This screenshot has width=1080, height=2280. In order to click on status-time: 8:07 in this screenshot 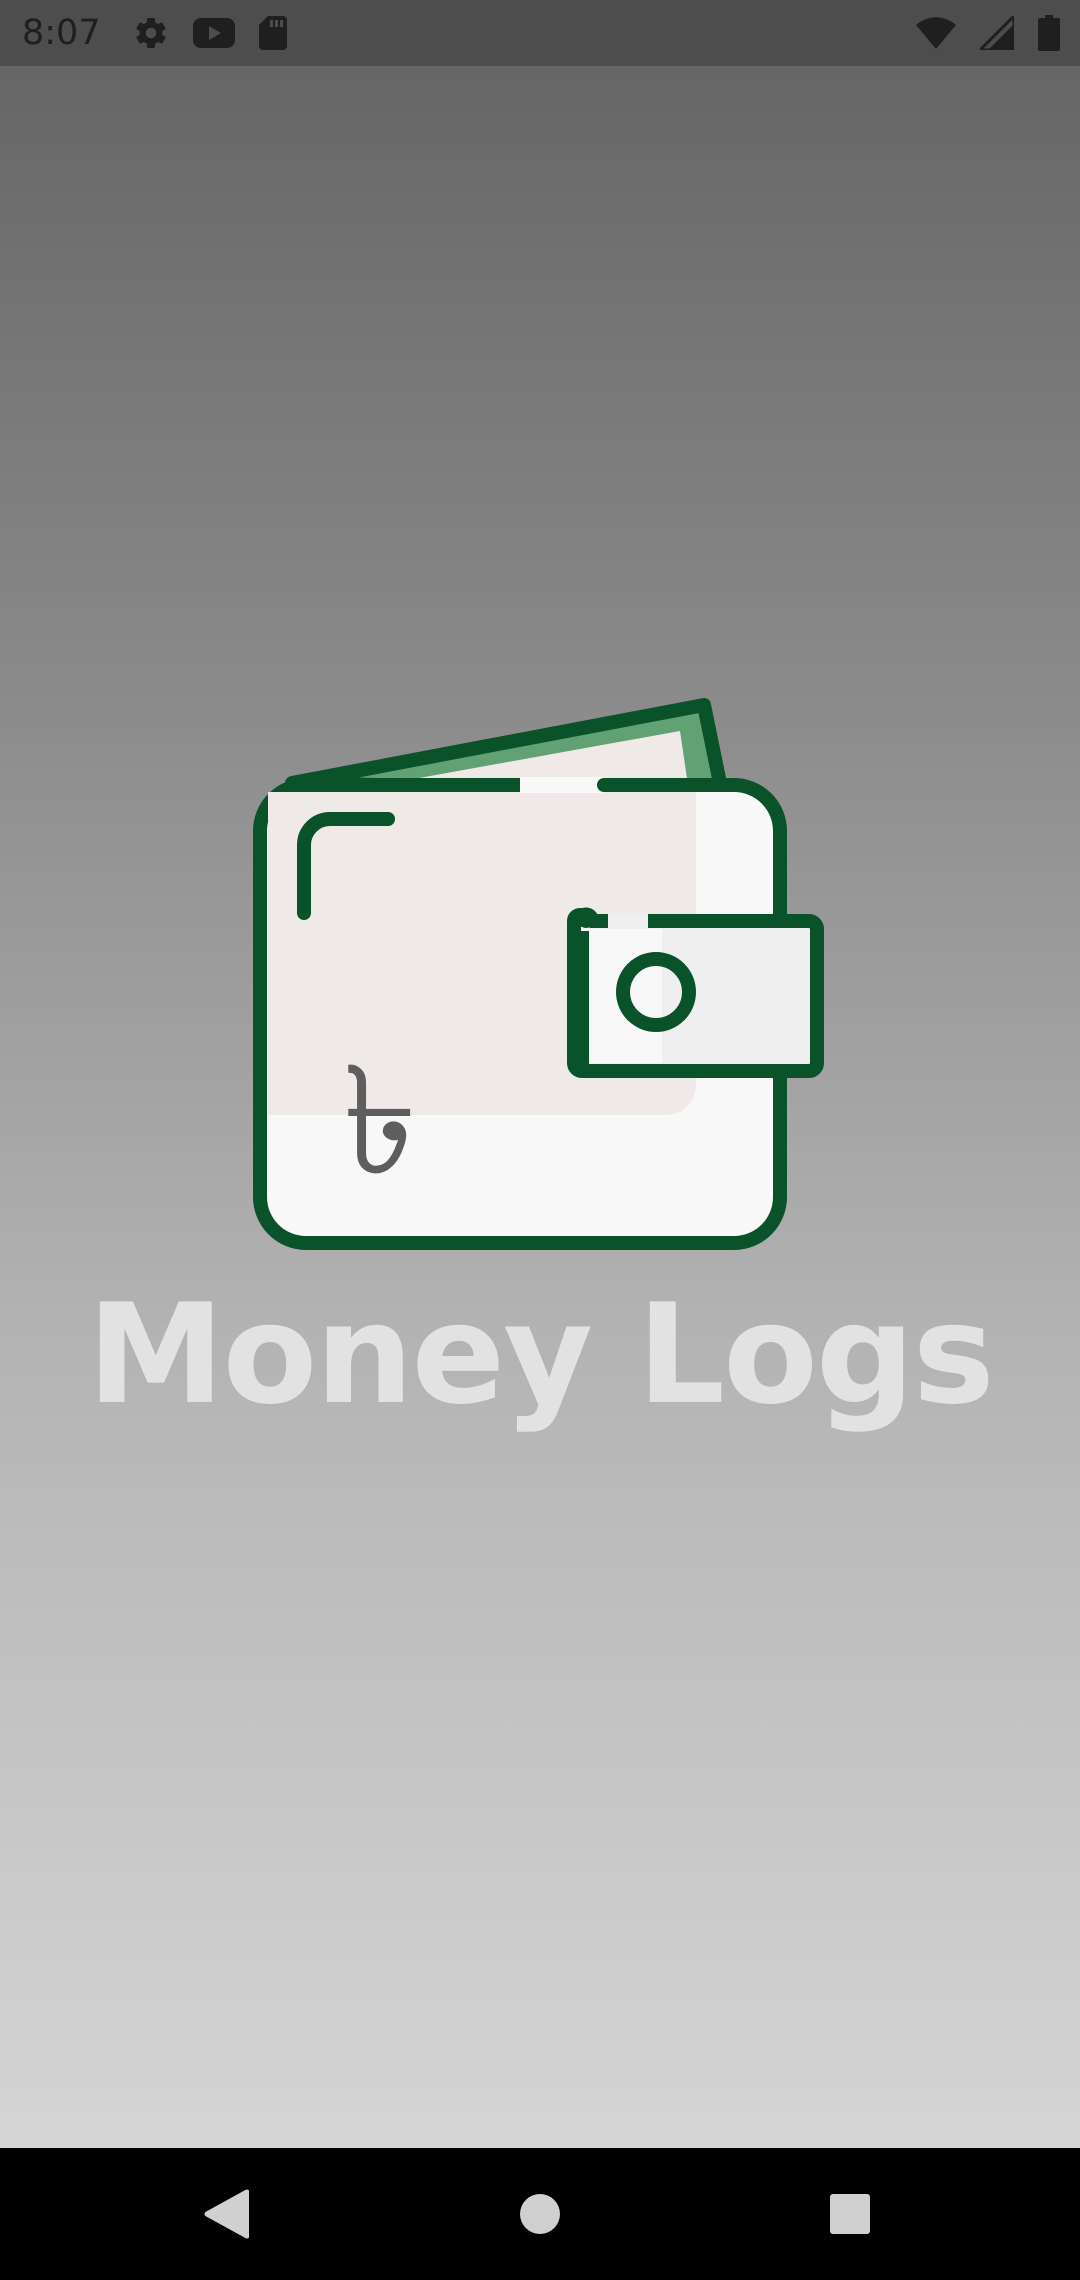, I will do `click(61, 33)`.